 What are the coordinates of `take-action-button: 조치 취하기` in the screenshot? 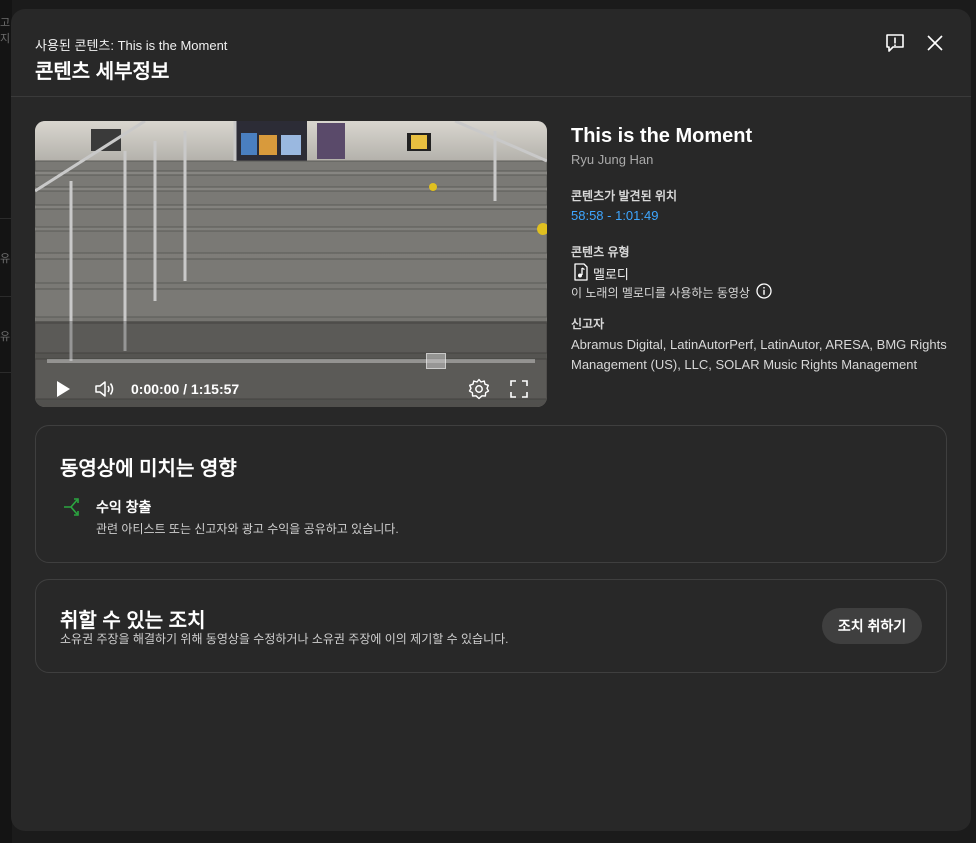 It's located at (872, 626).